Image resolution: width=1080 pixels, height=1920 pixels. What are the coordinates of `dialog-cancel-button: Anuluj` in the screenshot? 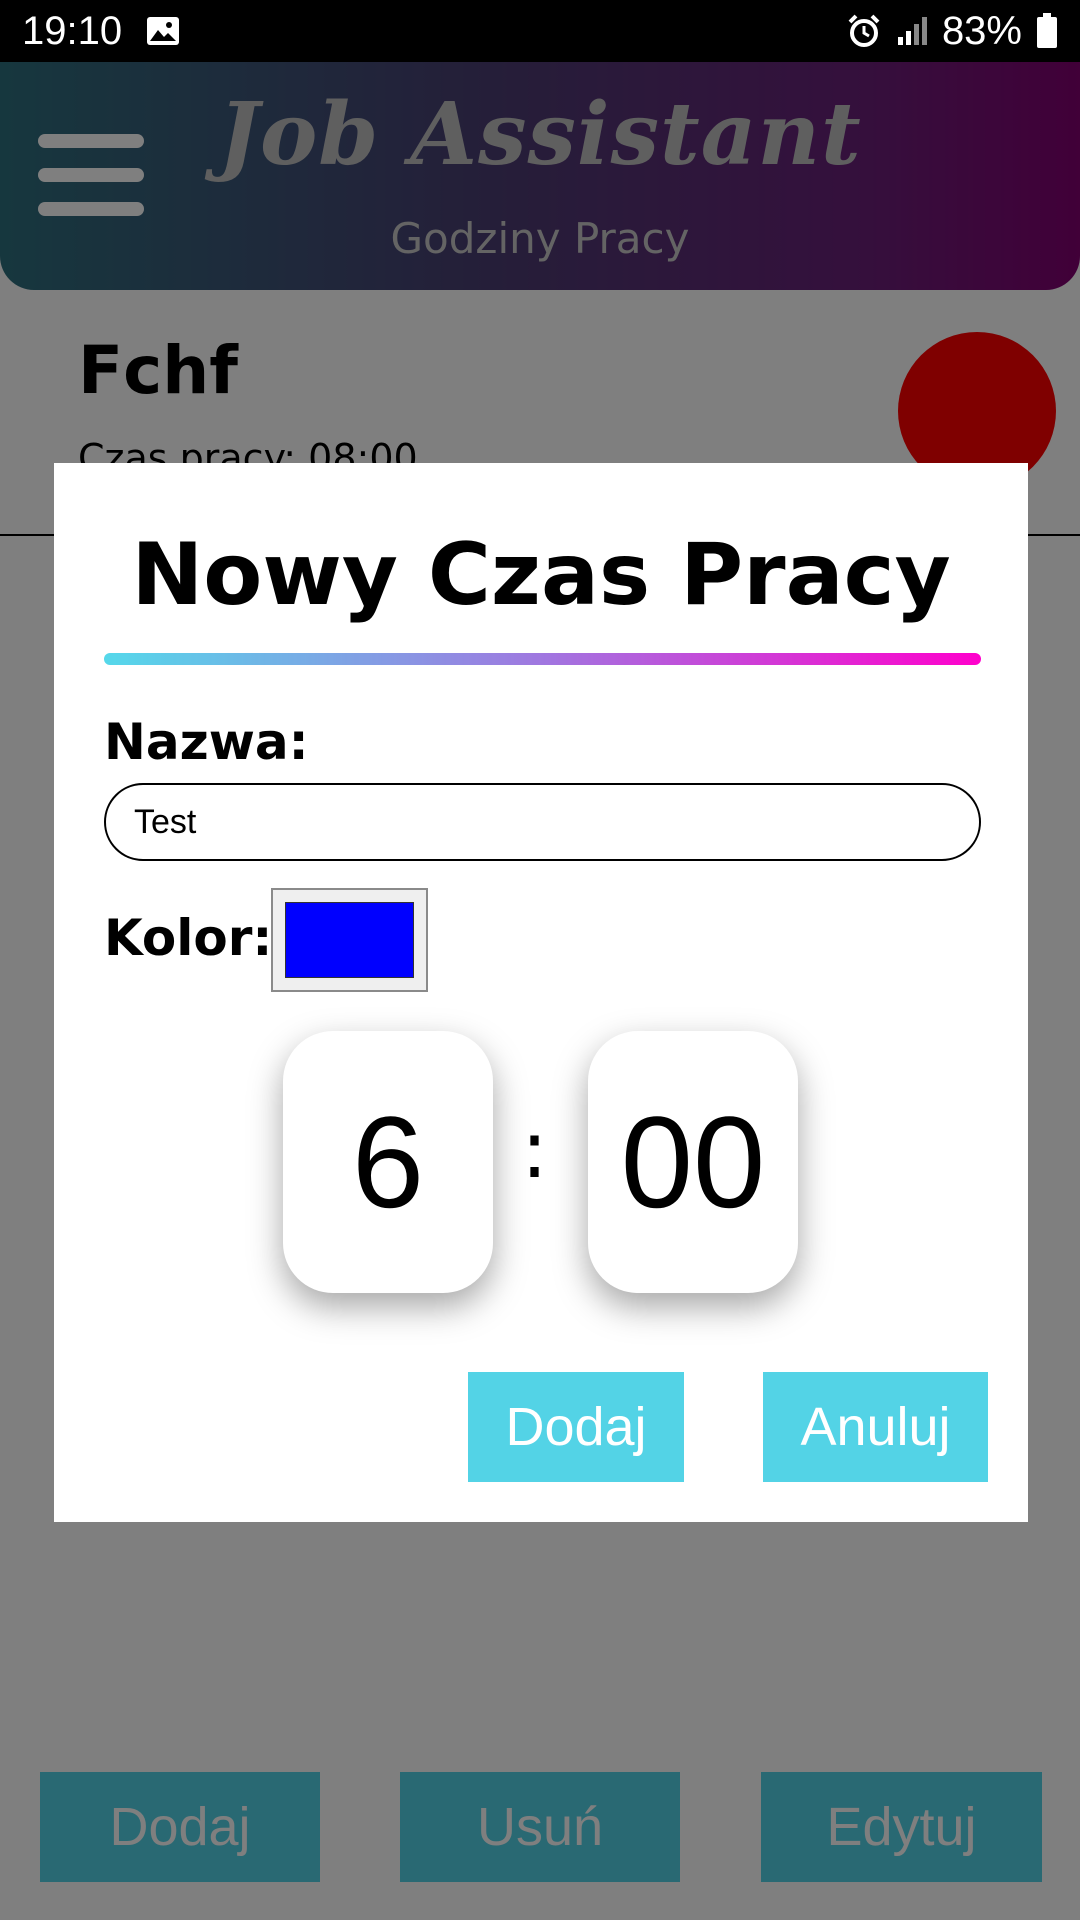 It's located at (875, 1427).